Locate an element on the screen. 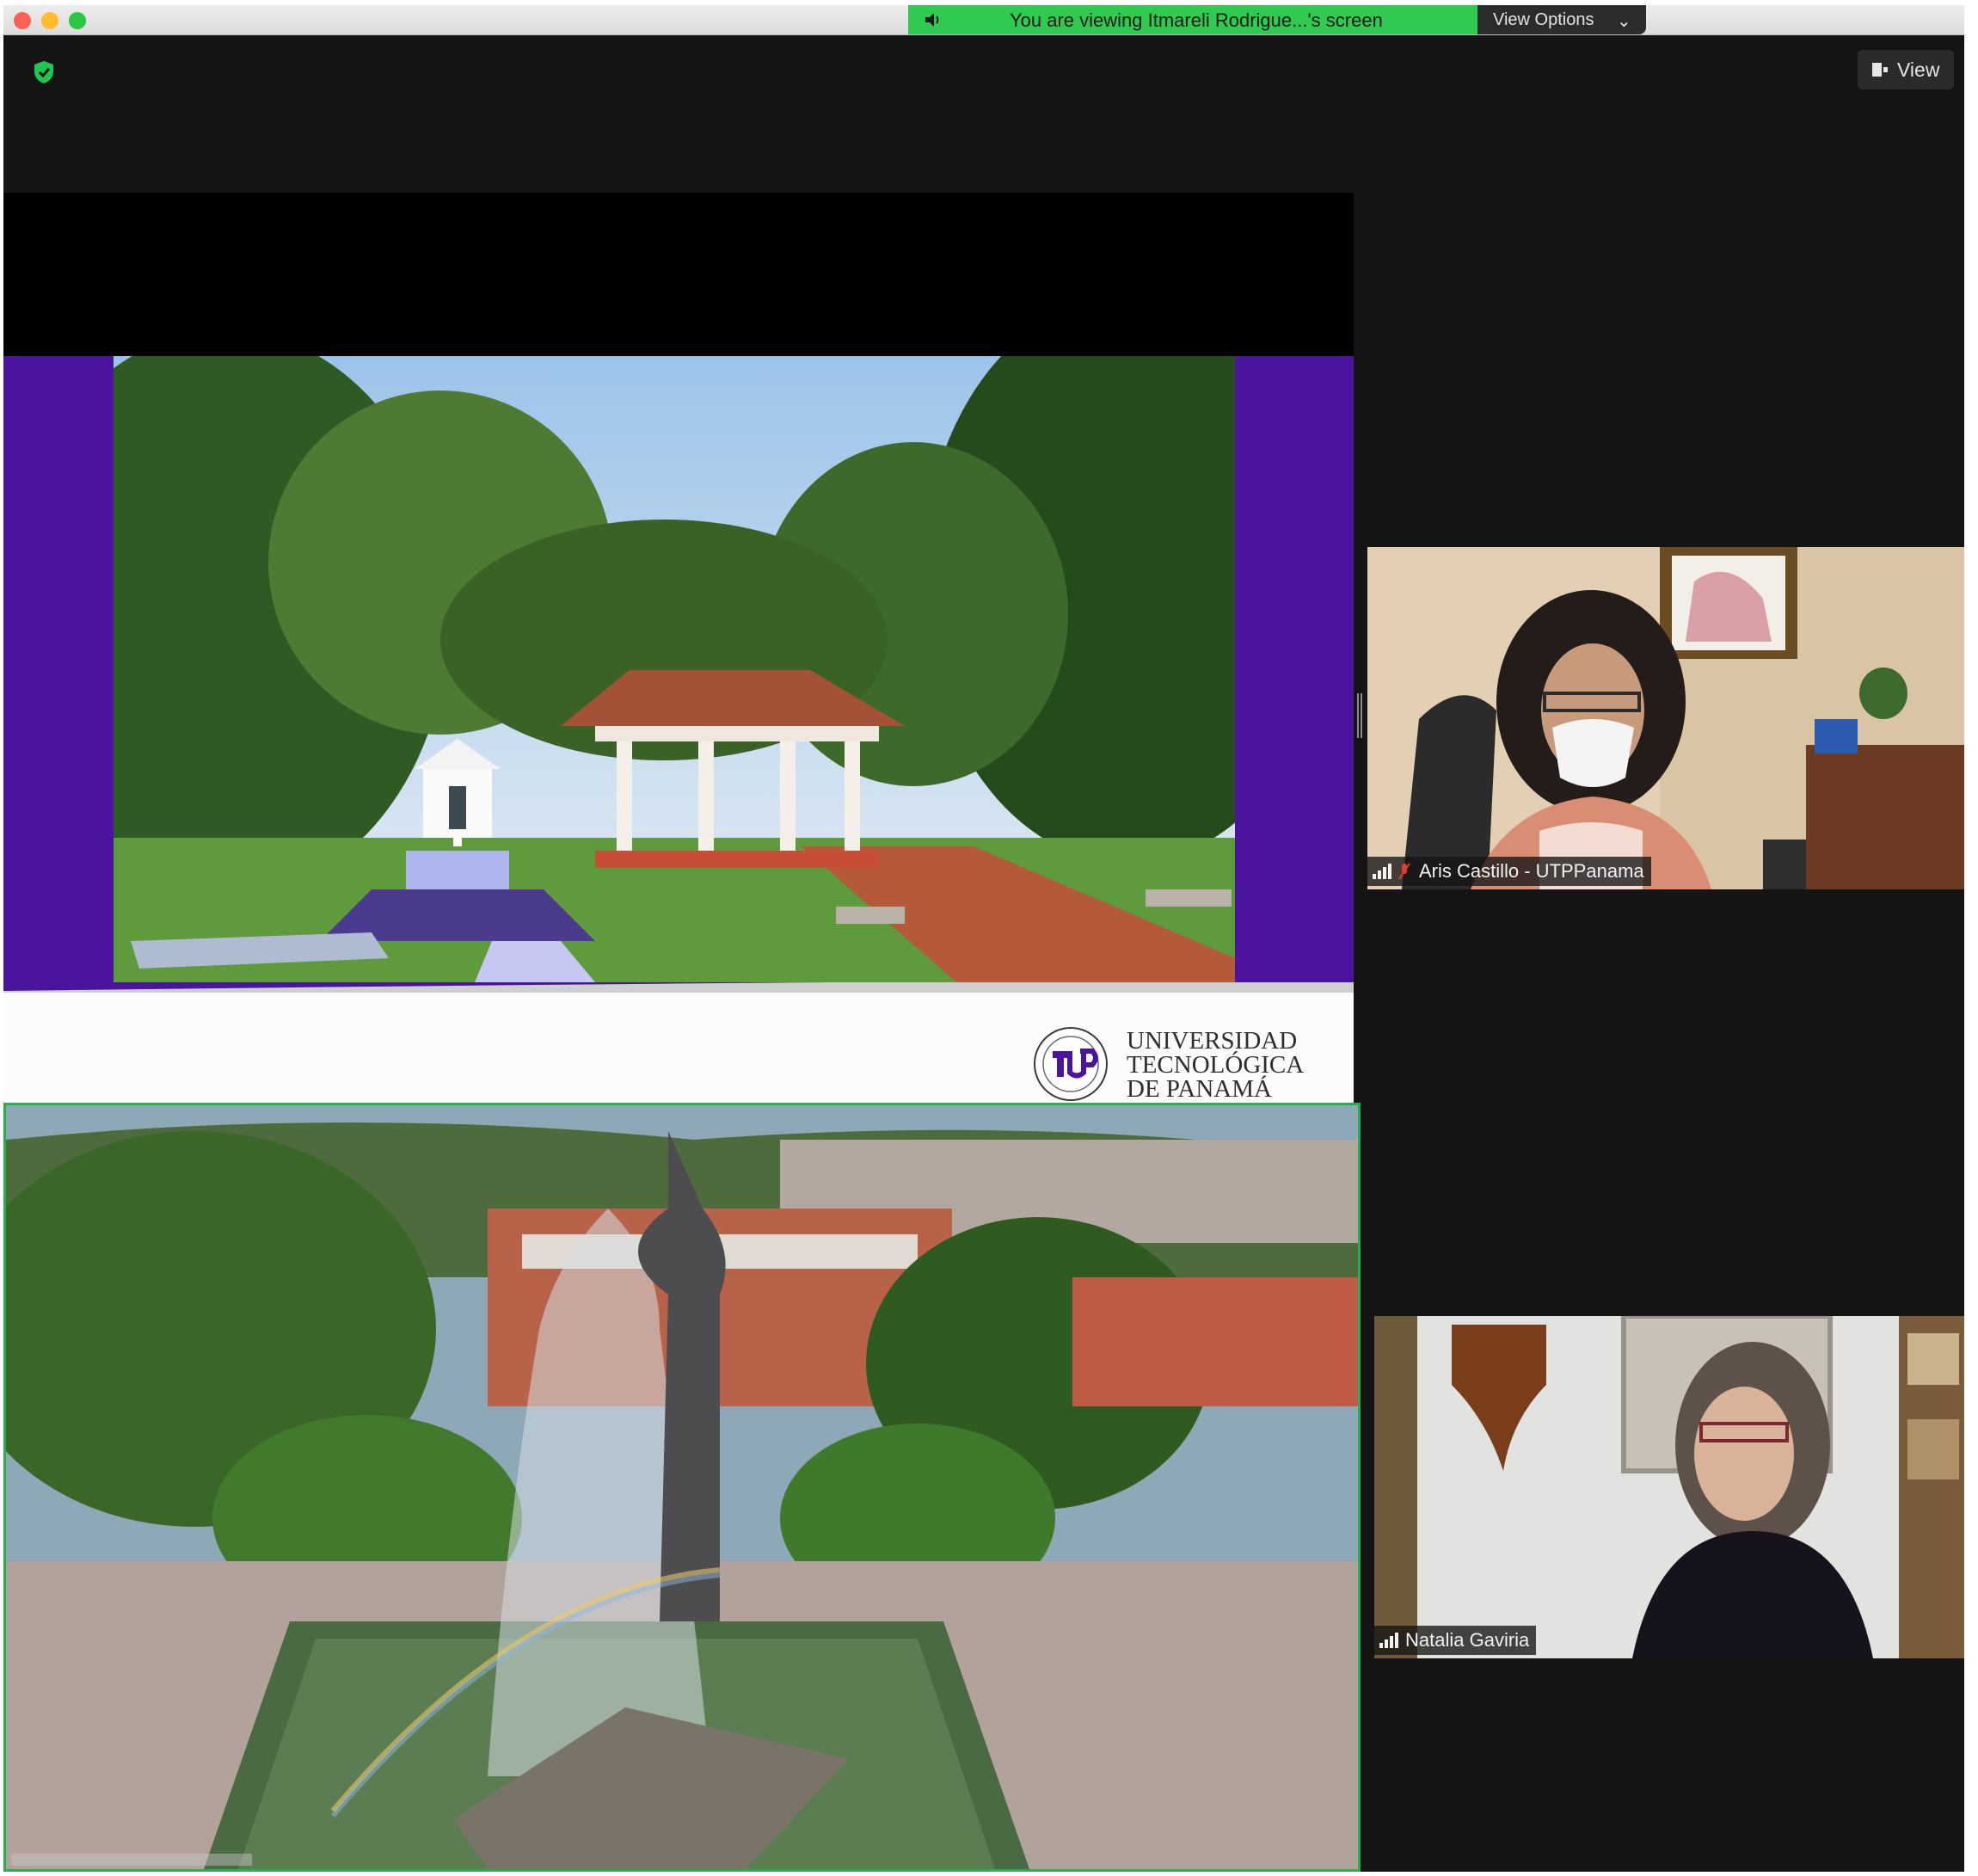  participant-name: Aris Castillo - UTPPanama is located at coordinates (1531, 871).